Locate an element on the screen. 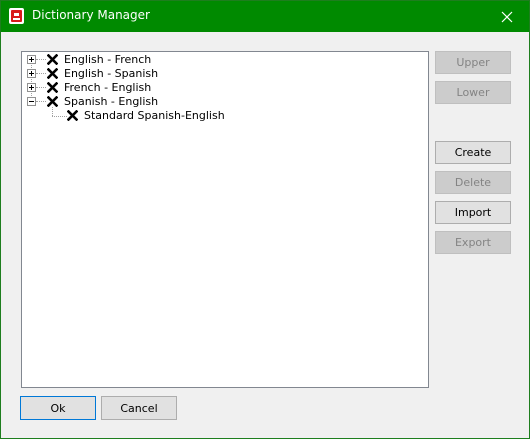 This screenshot has width=530, height=439. export-button: Export is located at coordinates (473, 242).